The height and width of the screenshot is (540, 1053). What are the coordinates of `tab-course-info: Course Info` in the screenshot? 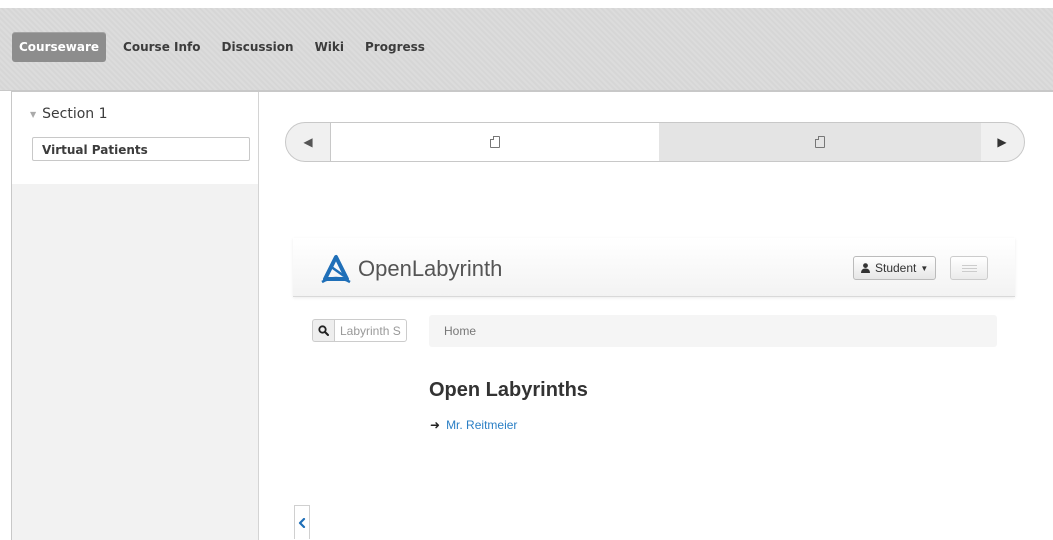 It's located at (161, 47).